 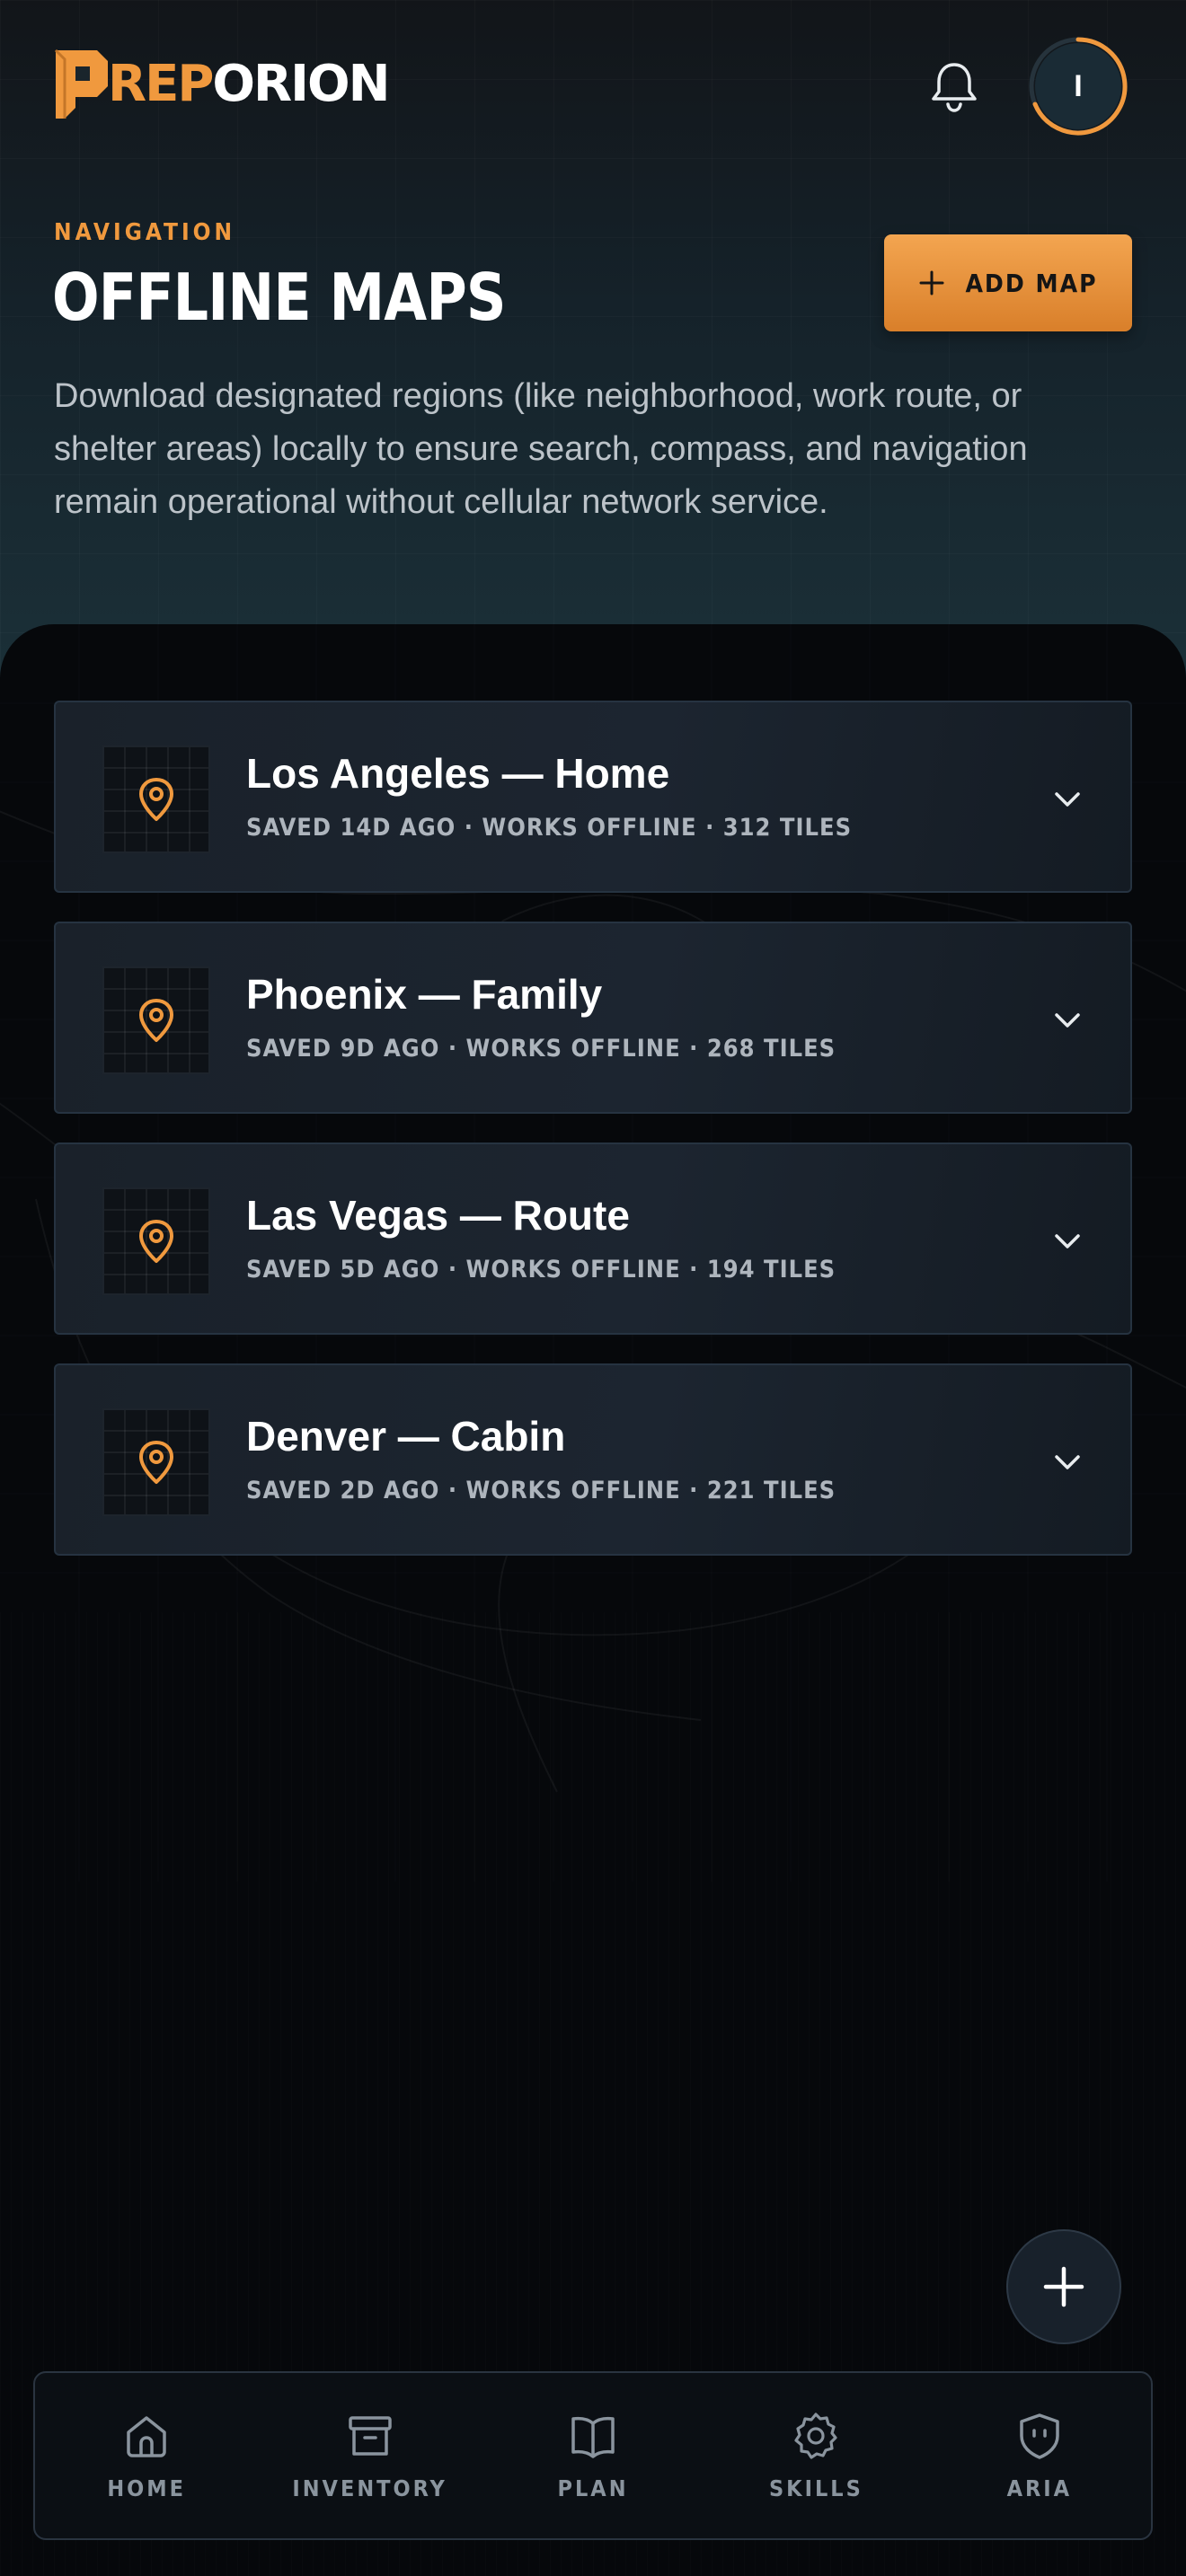 What do you see at coordinates (424, 994) in the screenshot?
I see `map-title: Phoenix — Family` at bounding box center [424, 994].